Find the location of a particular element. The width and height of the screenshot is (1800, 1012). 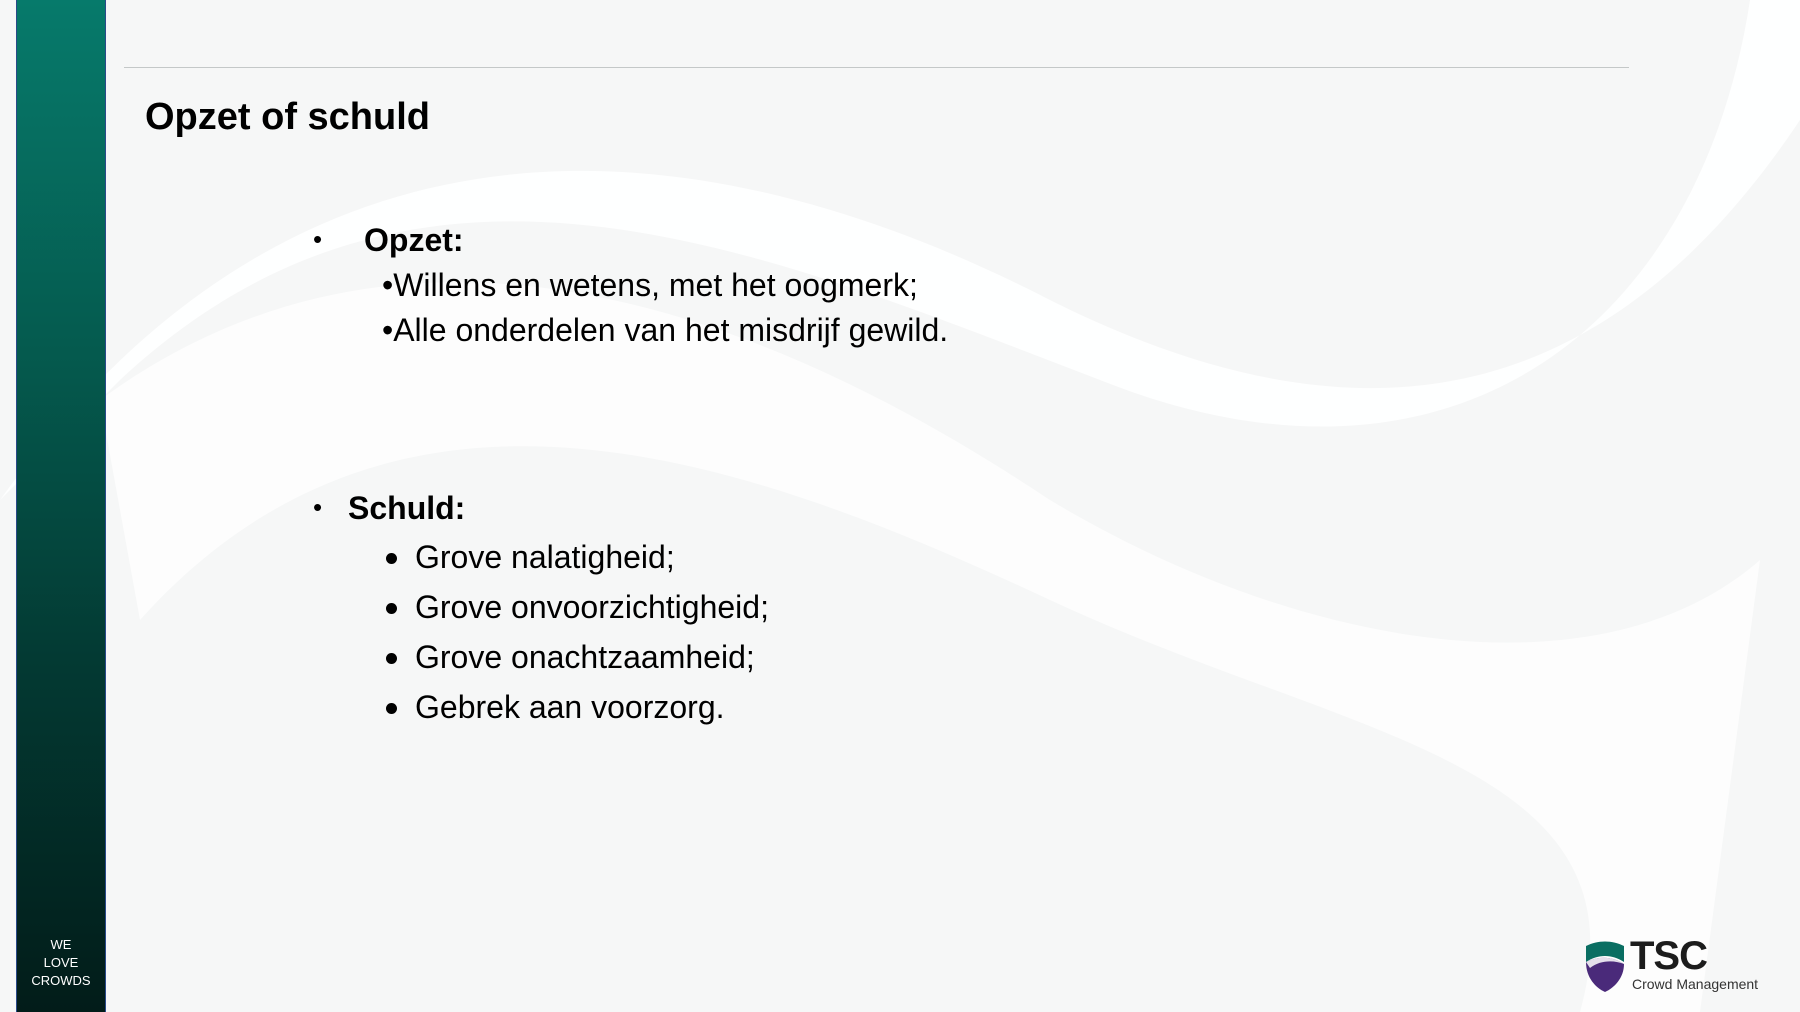

sidebar-tagline-line: WE is located at coordinates (61, 944).